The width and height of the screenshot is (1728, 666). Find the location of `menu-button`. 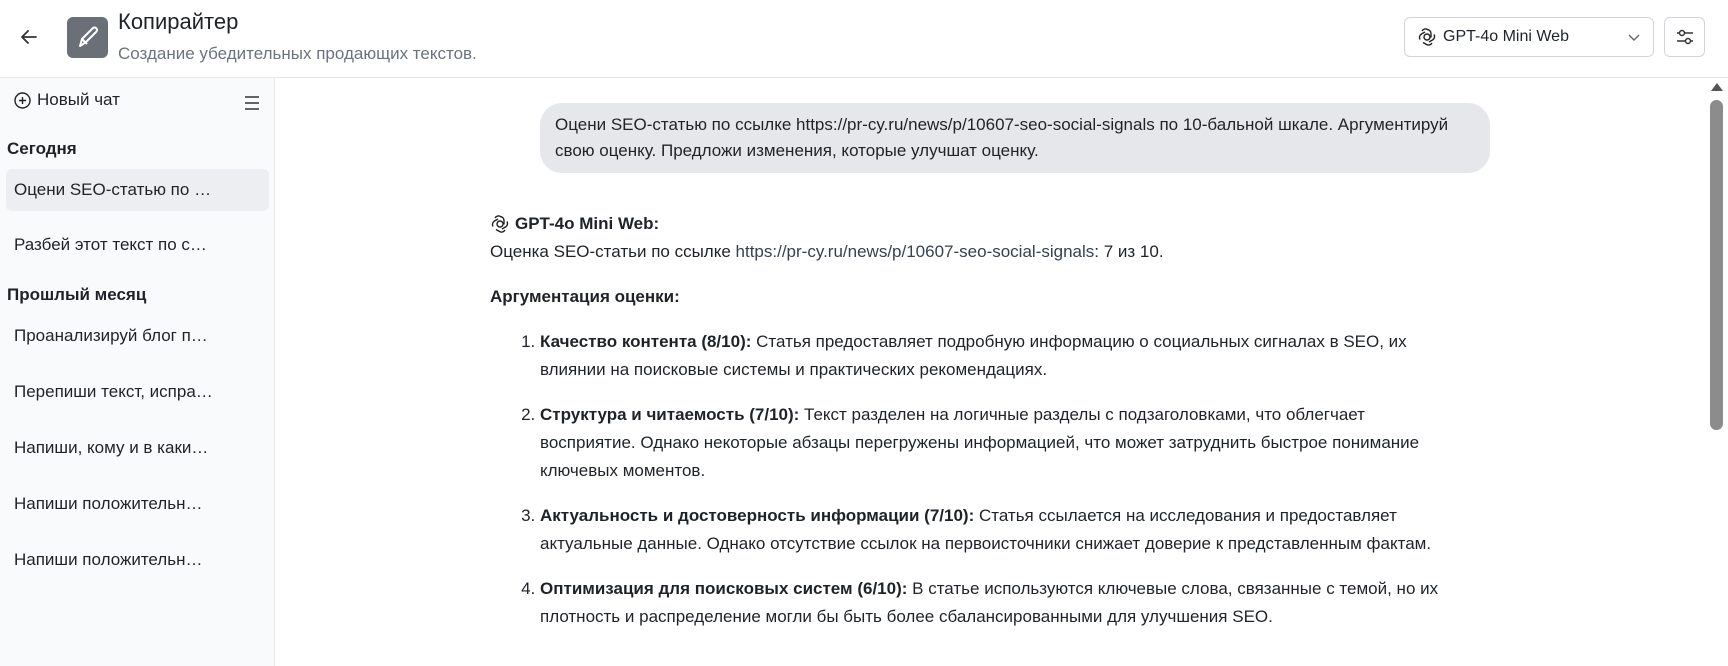

menu-button is located at coordinates (252, 103).